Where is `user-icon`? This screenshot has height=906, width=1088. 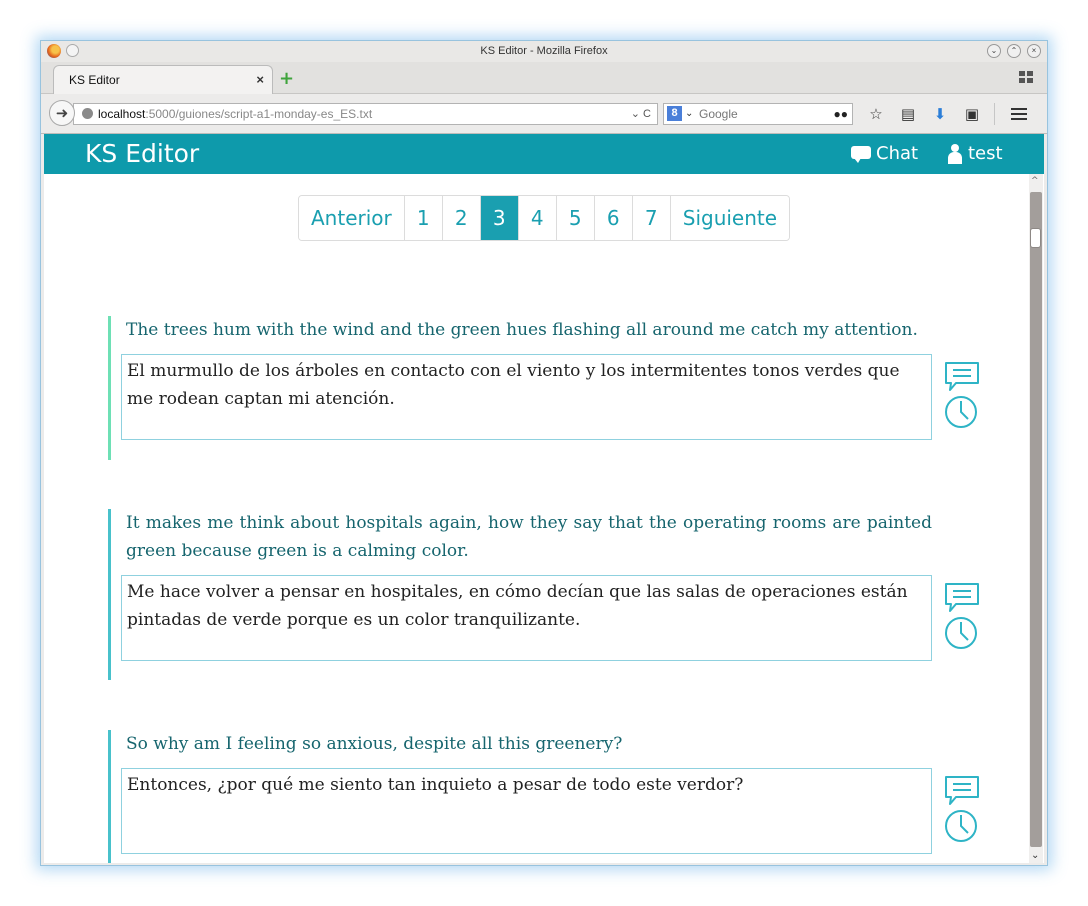
user-icon is located at coordinates (955, 153).